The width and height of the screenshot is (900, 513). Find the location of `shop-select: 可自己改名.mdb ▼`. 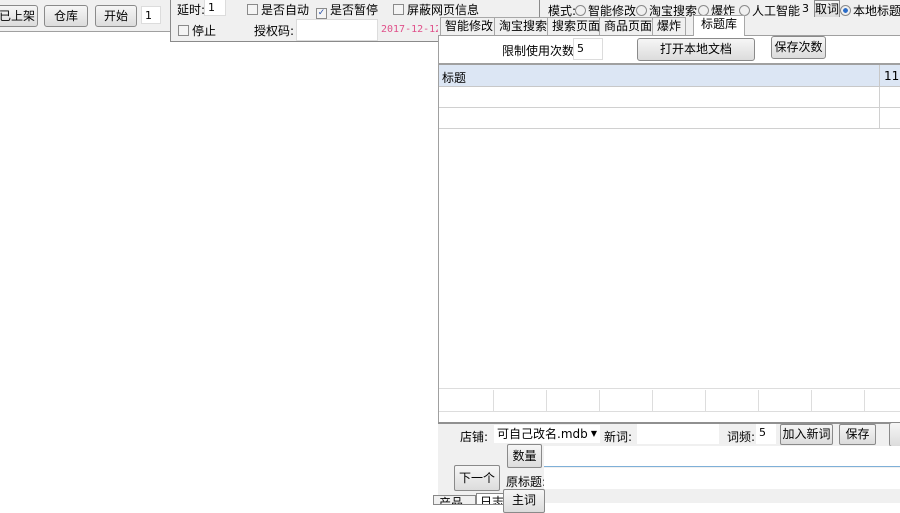

shop-select: 可自己改名.mdb ▼ is located at coordinates (547, 434).